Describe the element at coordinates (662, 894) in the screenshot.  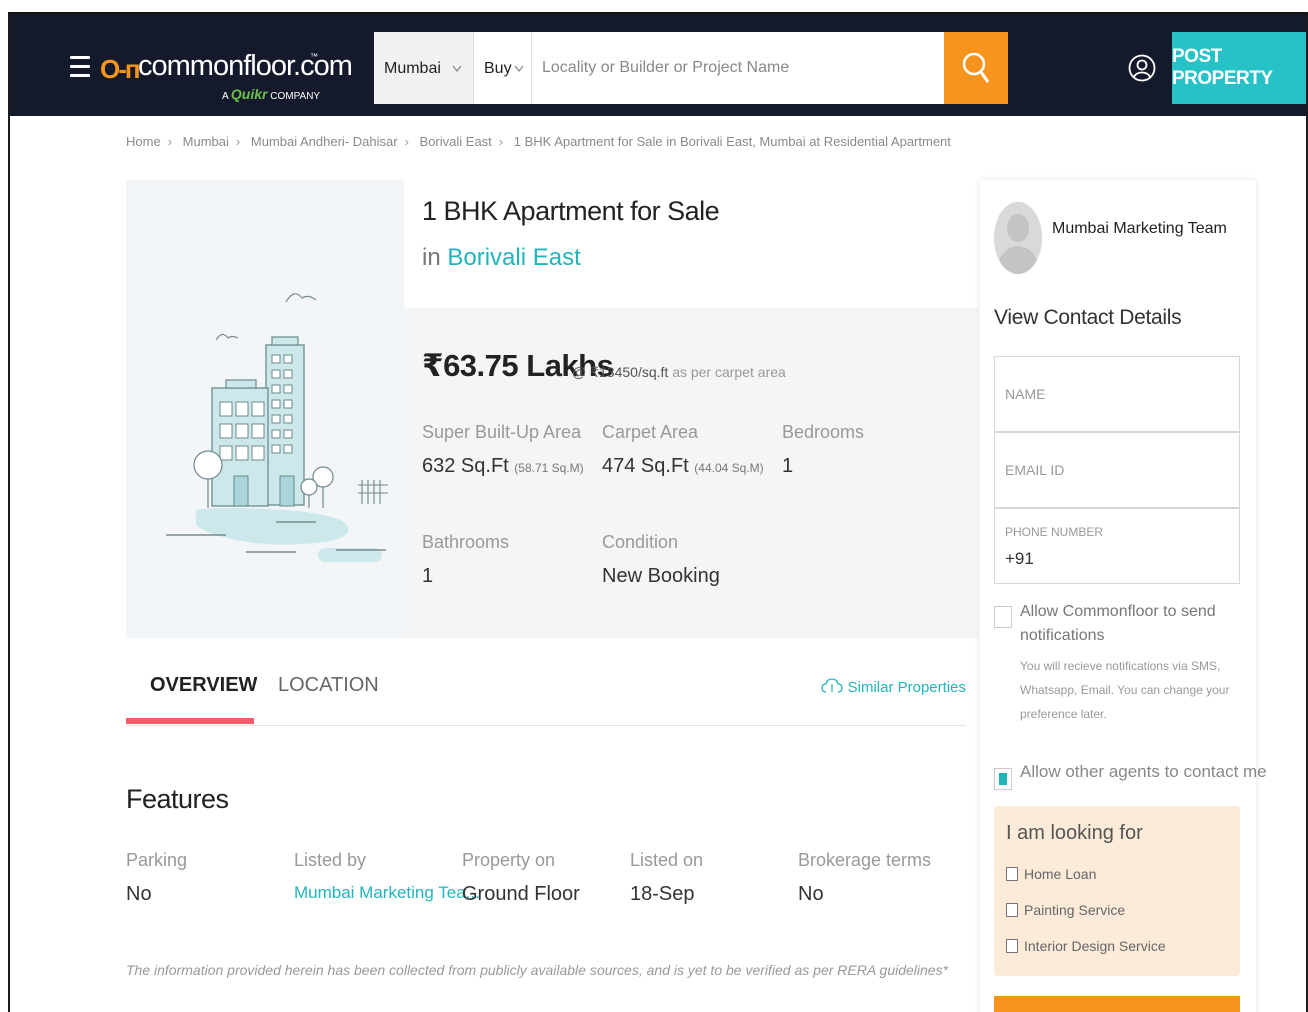
I see `feature-value: 18-Sep` at that location.